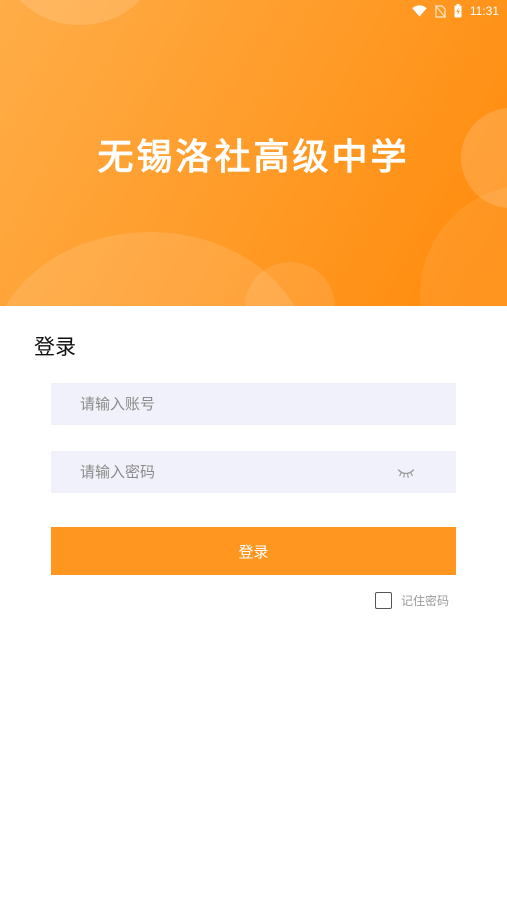 The width and height of the screenshot is (507, 903). What do you see at coordinates (425, 601) in the screenshot?
I see `remember-password-label: 记住密码` at bounding box center [425, 601].